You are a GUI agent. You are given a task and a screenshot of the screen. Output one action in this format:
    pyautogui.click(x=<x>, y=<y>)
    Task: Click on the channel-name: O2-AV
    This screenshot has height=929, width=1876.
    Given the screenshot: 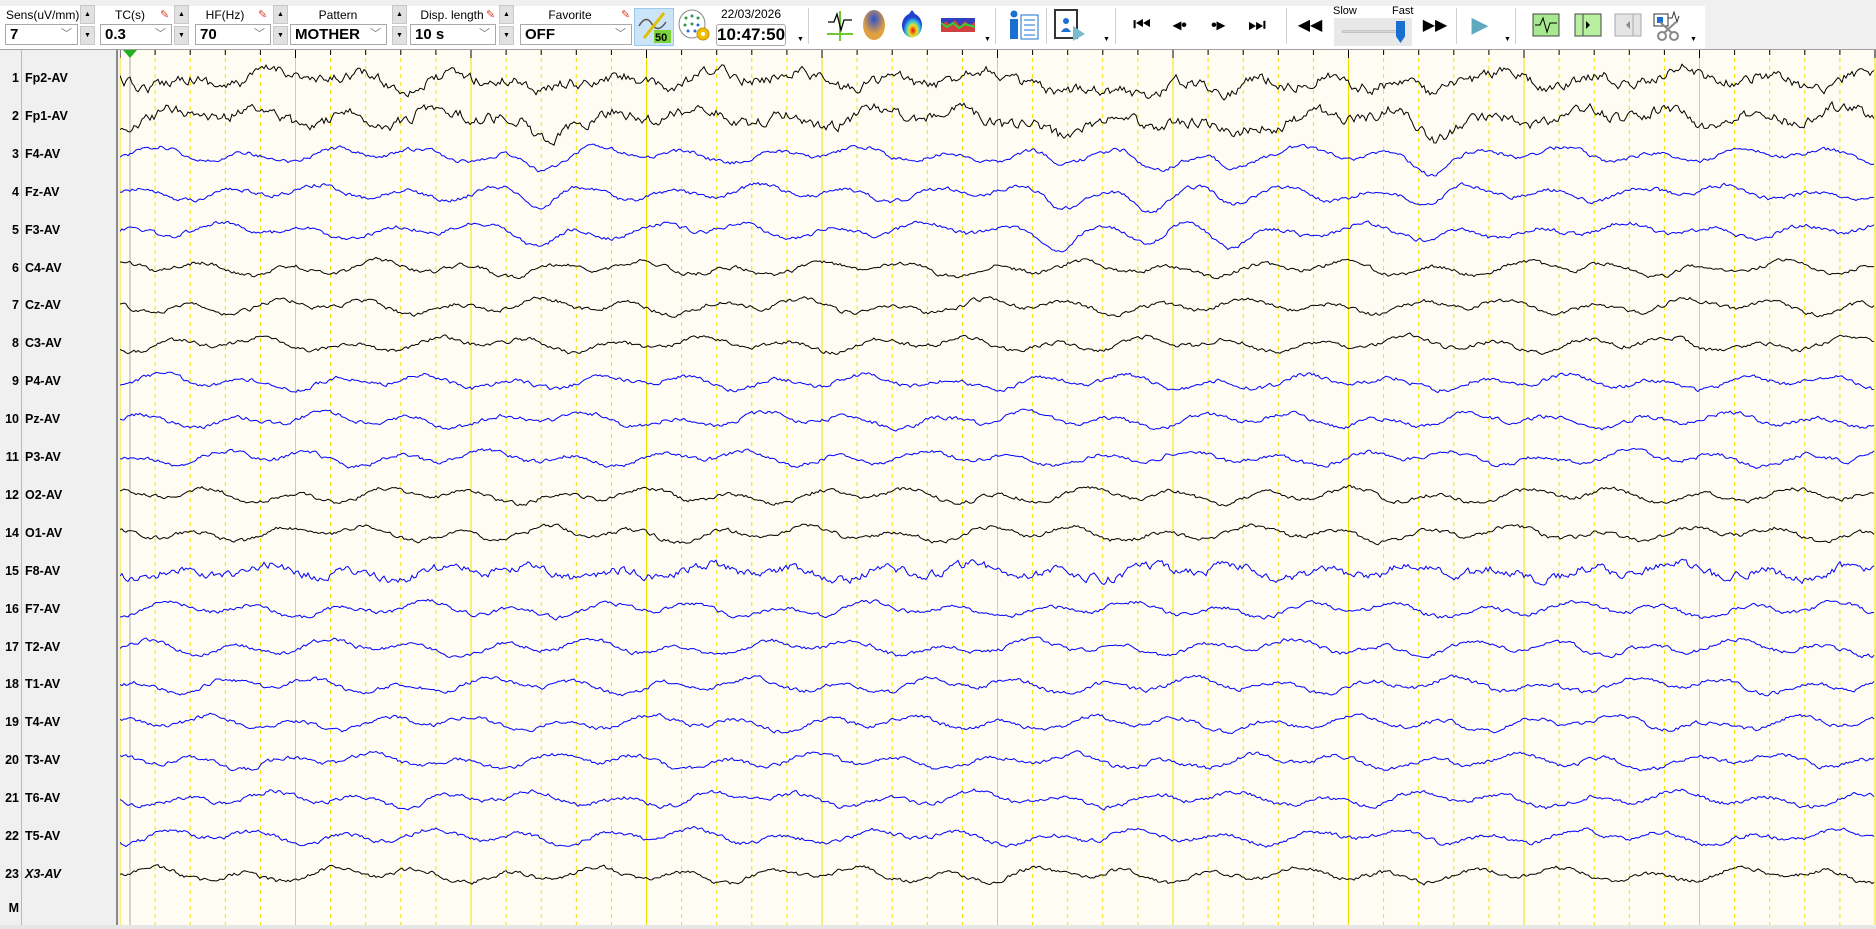 What is the action you would take?
    pyautogui.click(x=44, y=494)
    